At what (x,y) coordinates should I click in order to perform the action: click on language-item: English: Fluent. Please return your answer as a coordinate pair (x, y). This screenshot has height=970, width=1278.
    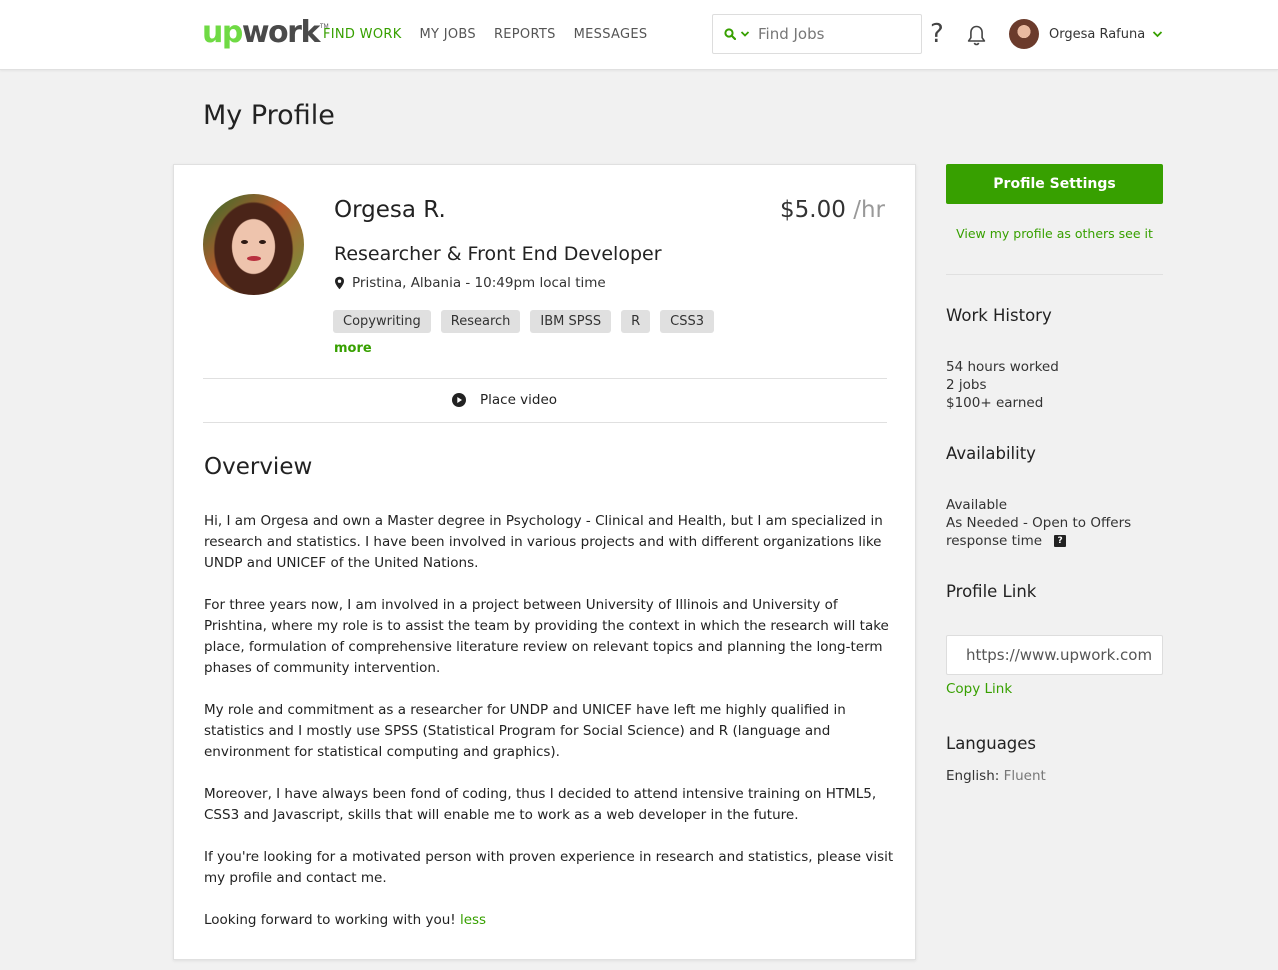
    Looking at the image, I should click on (996, 776).